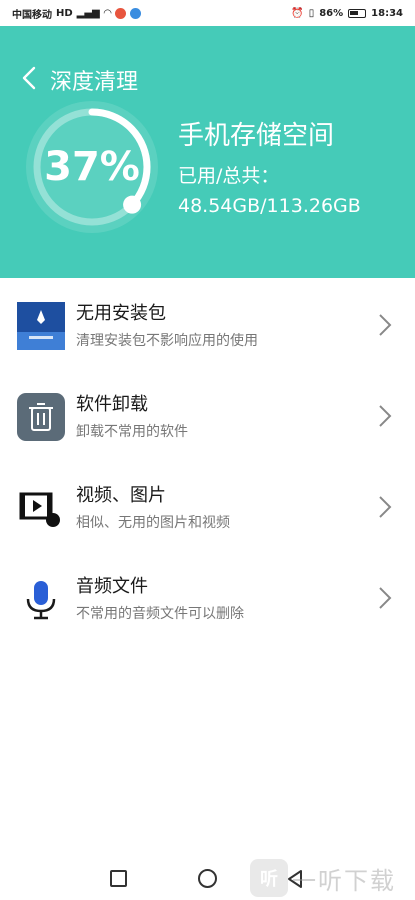 This screenshot has width=415, height=900. What do you see at coordinates (160, 614) in the screenshot?
I see `item-desc: 不常用的音频文件可以删除` at bounding box center [160, 614].